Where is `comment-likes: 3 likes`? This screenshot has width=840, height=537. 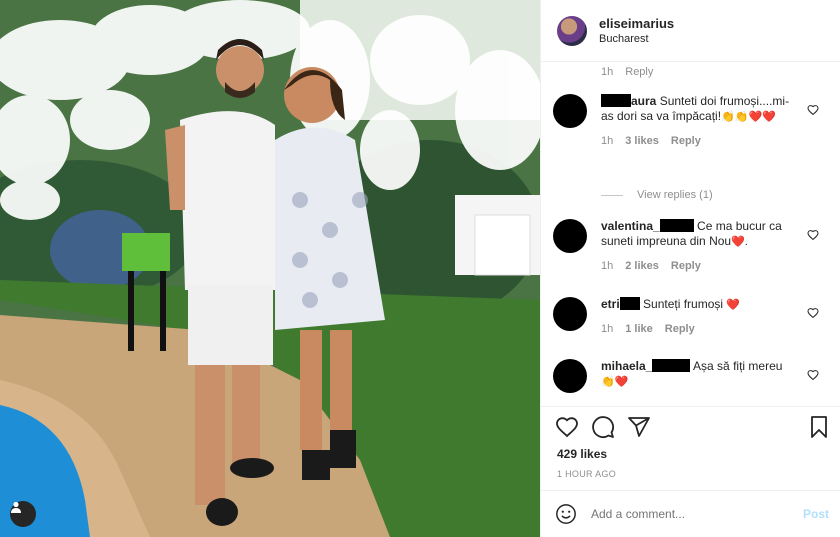 comment-likes: 3 likes is located at coordinates (642, 141).